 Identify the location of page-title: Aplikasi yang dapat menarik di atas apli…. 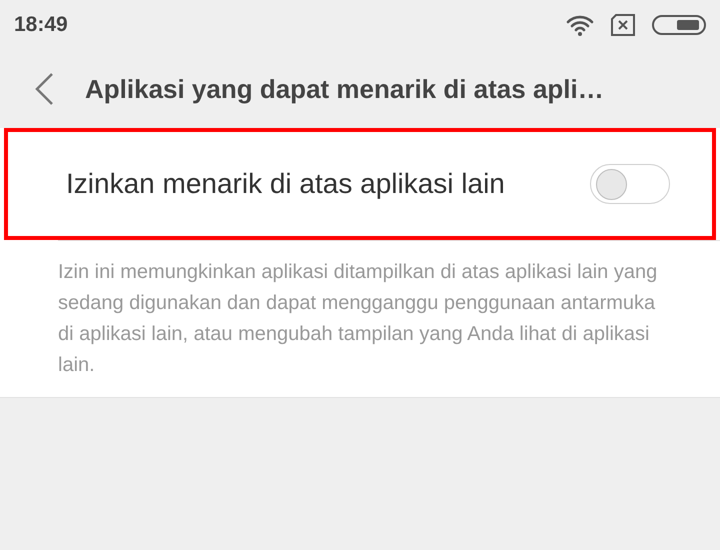
(344, 89).